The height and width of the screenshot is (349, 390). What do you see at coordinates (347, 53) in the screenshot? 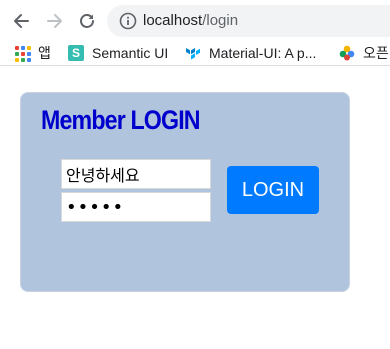
I see `colorful-flower-logo-icon` at bounding box center [347, 53].